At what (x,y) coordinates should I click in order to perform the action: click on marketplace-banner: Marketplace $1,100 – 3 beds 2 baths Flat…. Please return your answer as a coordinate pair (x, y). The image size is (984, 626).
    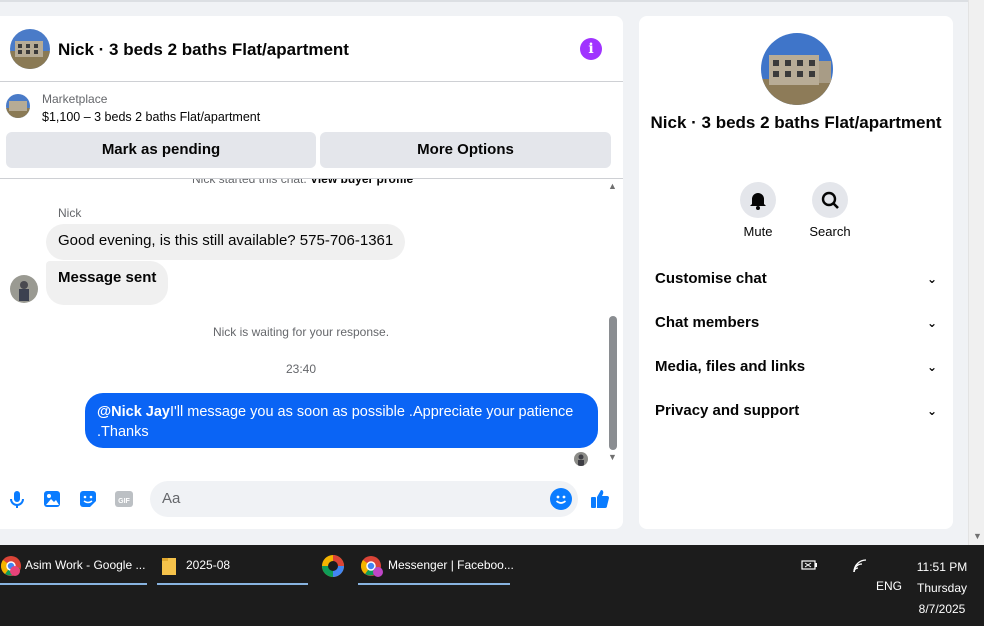
    Looking at the image, I should click on (311, 130).